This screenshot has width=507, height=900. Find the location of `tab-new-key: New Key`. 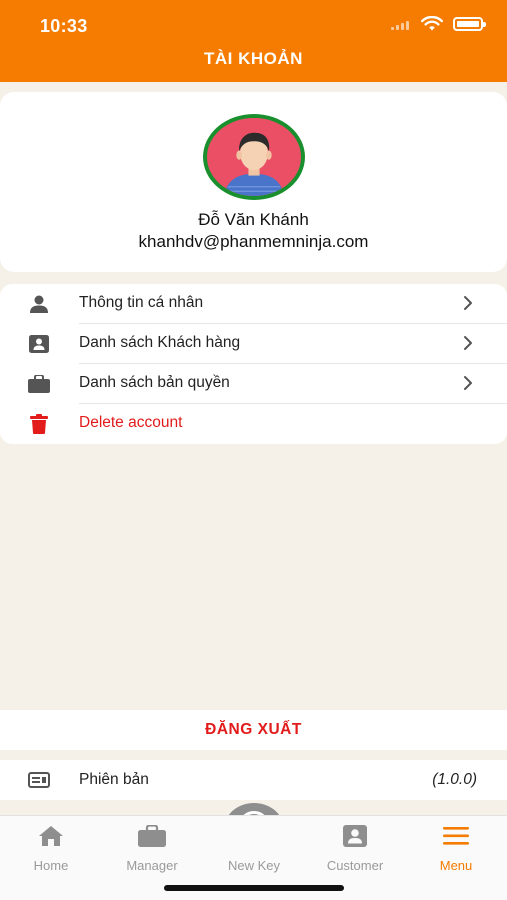

tab-new-key: New Key is located at coordinates (254, 852).